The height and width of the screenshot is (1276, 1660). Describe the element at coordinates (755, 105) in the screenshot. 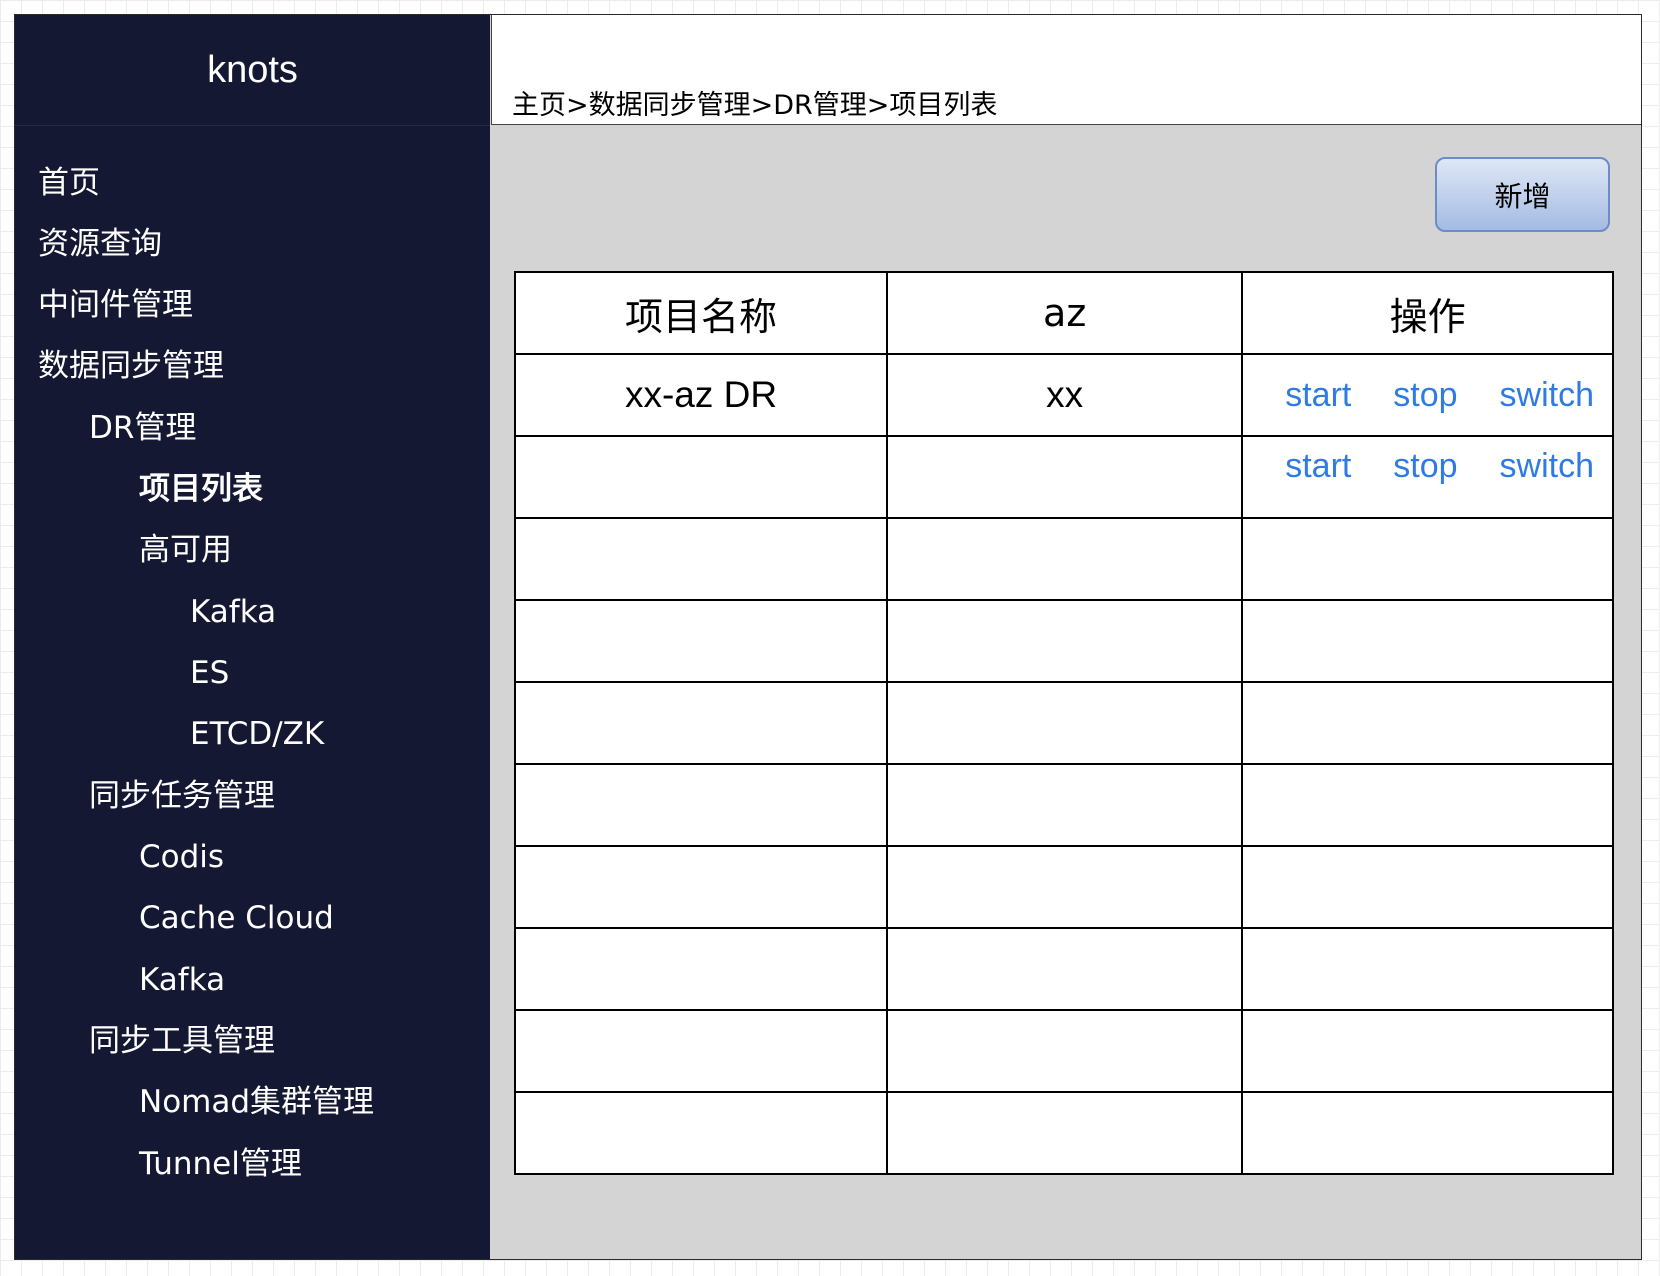

I see `breadcrumb: 主页>数据同步管理>DR管理>项目列表` at that location.